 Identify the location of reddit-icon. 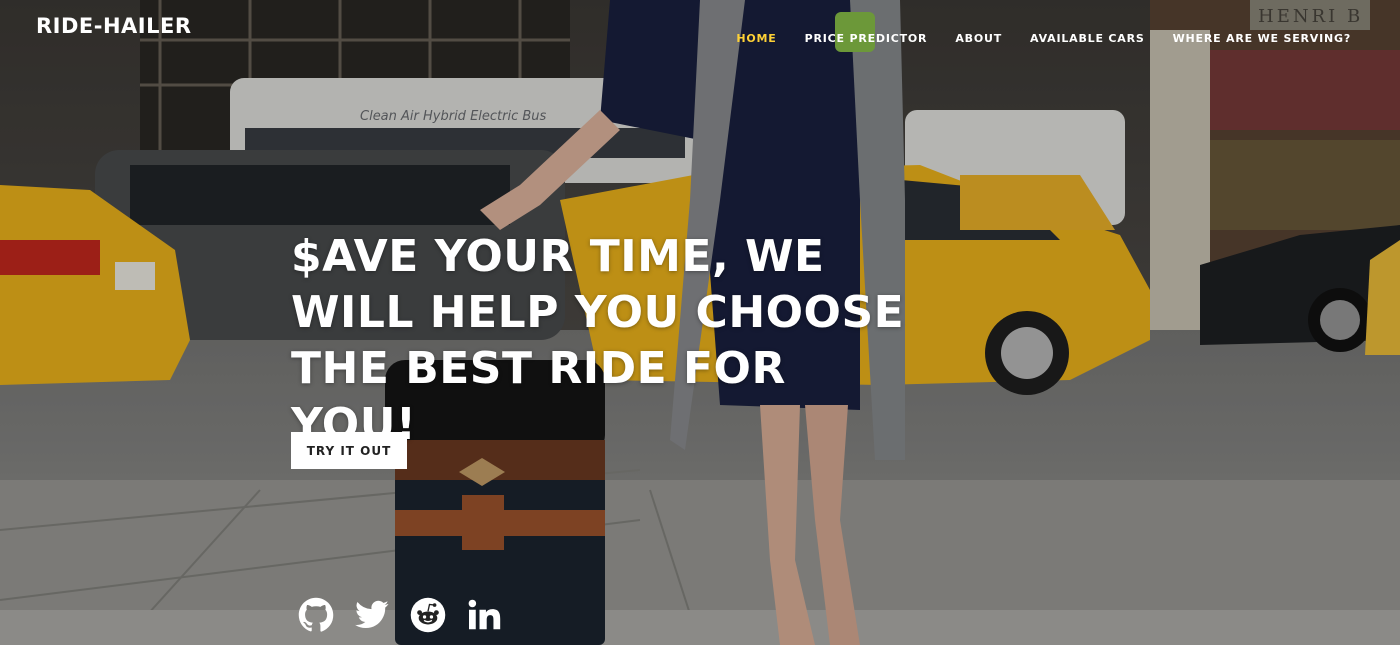
(428, 615).